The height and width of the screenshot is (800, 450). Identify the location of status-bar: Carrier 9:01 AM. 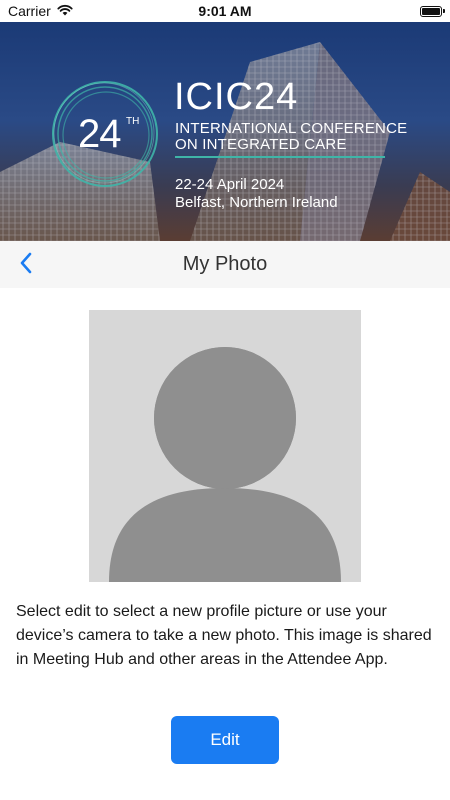
(225, 11).